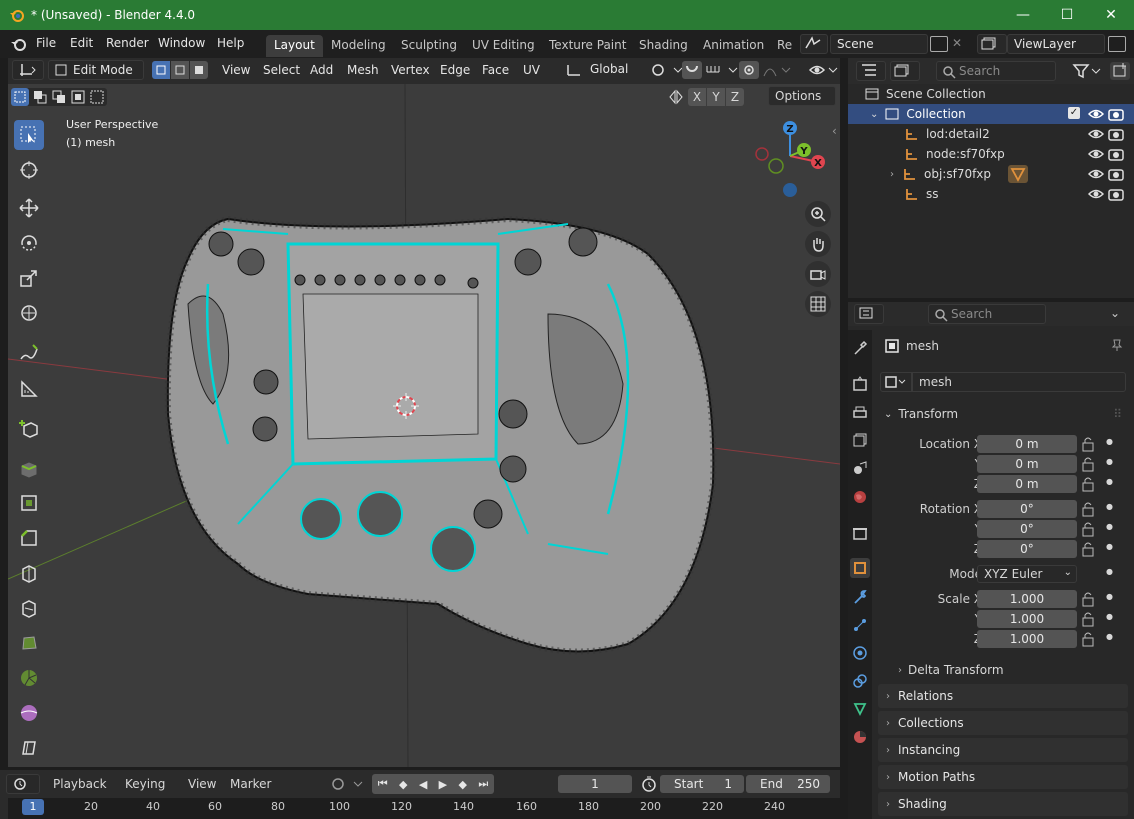  Describe the element at coordinates (46, 43) in the screenshot. I see `menu-file: File` at that location.